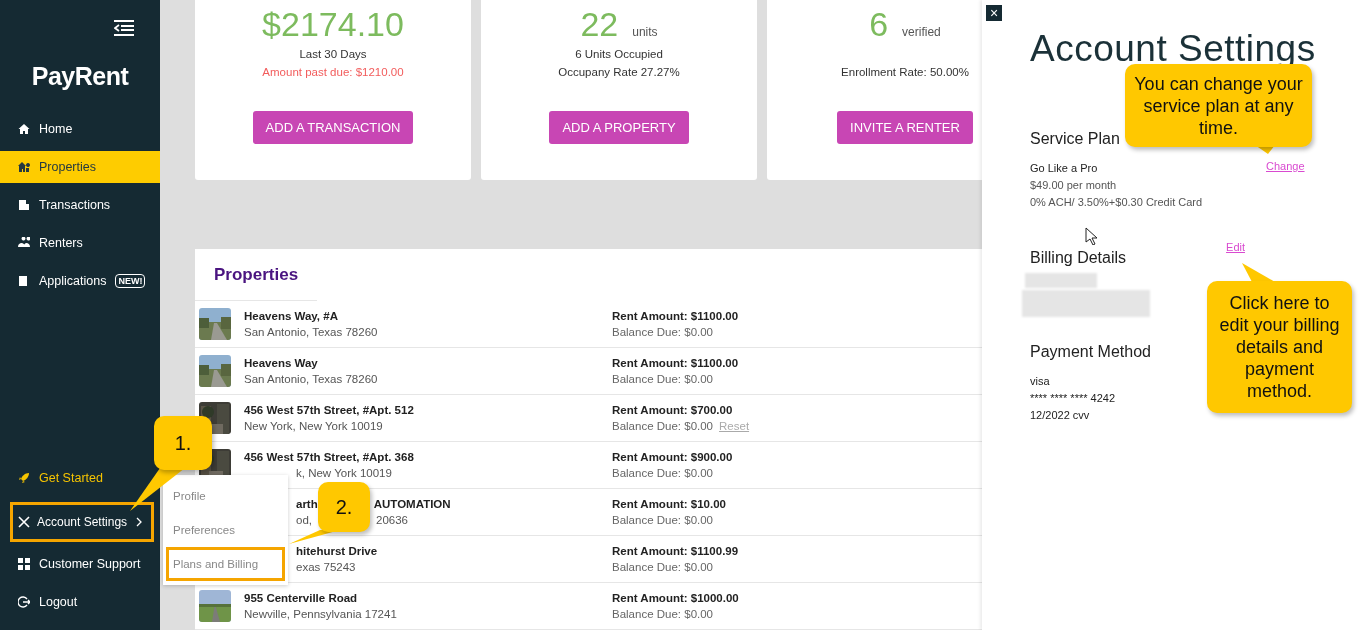 The width and height of the screenshot is (1366, 630). Describe the element at coordinates (337, 551) in the screenshot. I see `property-name: hitehurst Drive` at that location.